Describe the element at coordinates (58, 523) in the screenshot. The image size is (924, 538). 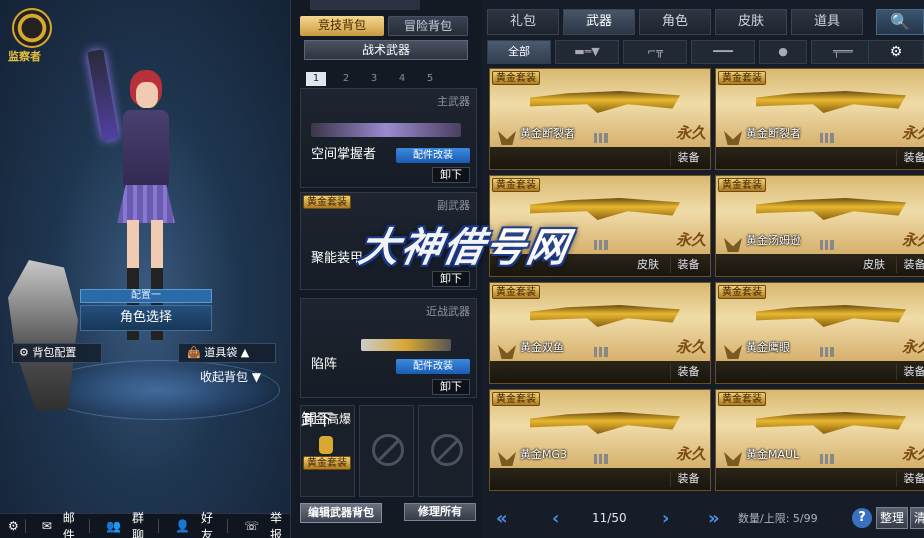
I see `mail-button: ✉ 邮件` at that location.